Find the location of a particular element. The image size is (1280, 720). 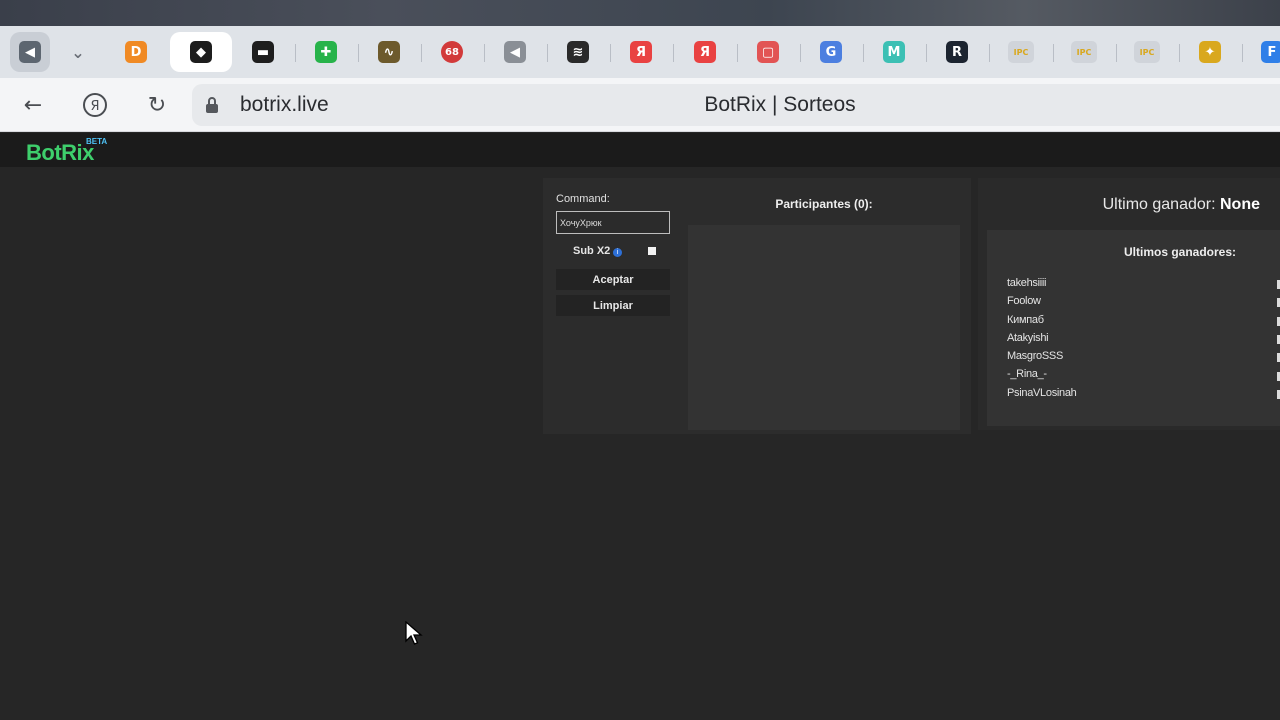

browser-tab-8: 68 is located at coordinates (452, 52).